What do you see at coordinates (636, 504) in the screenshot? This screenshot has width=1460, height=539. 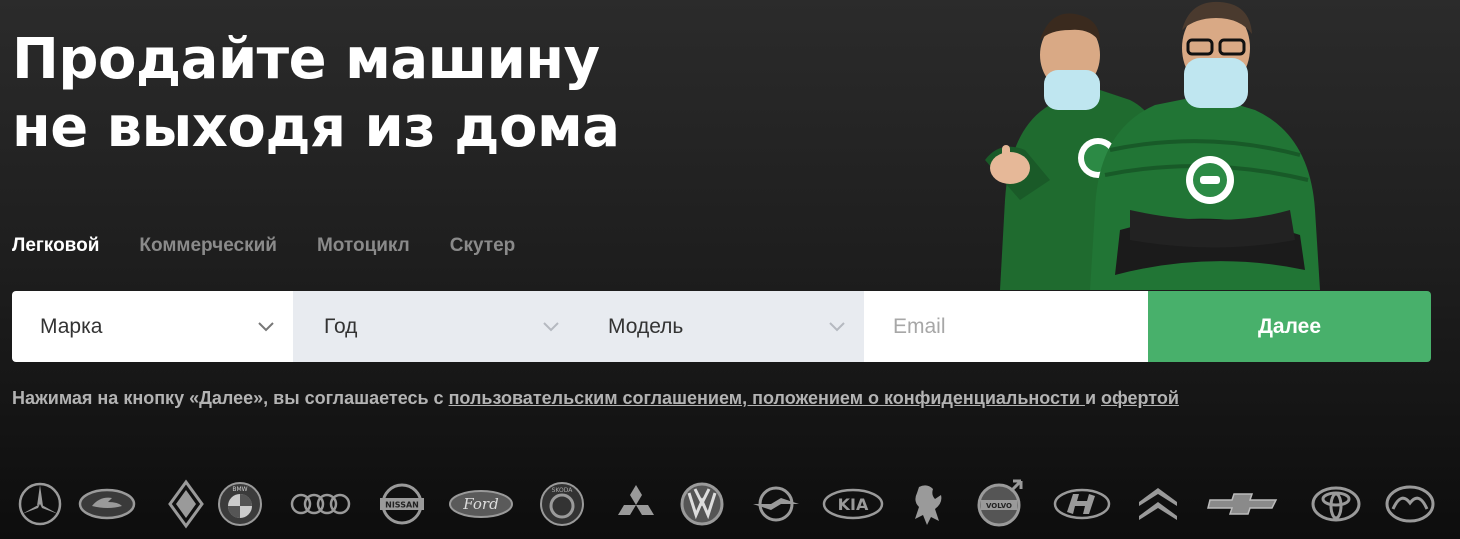 I see `mitsubishi-logo-icon` at bounding box center [636, 504].